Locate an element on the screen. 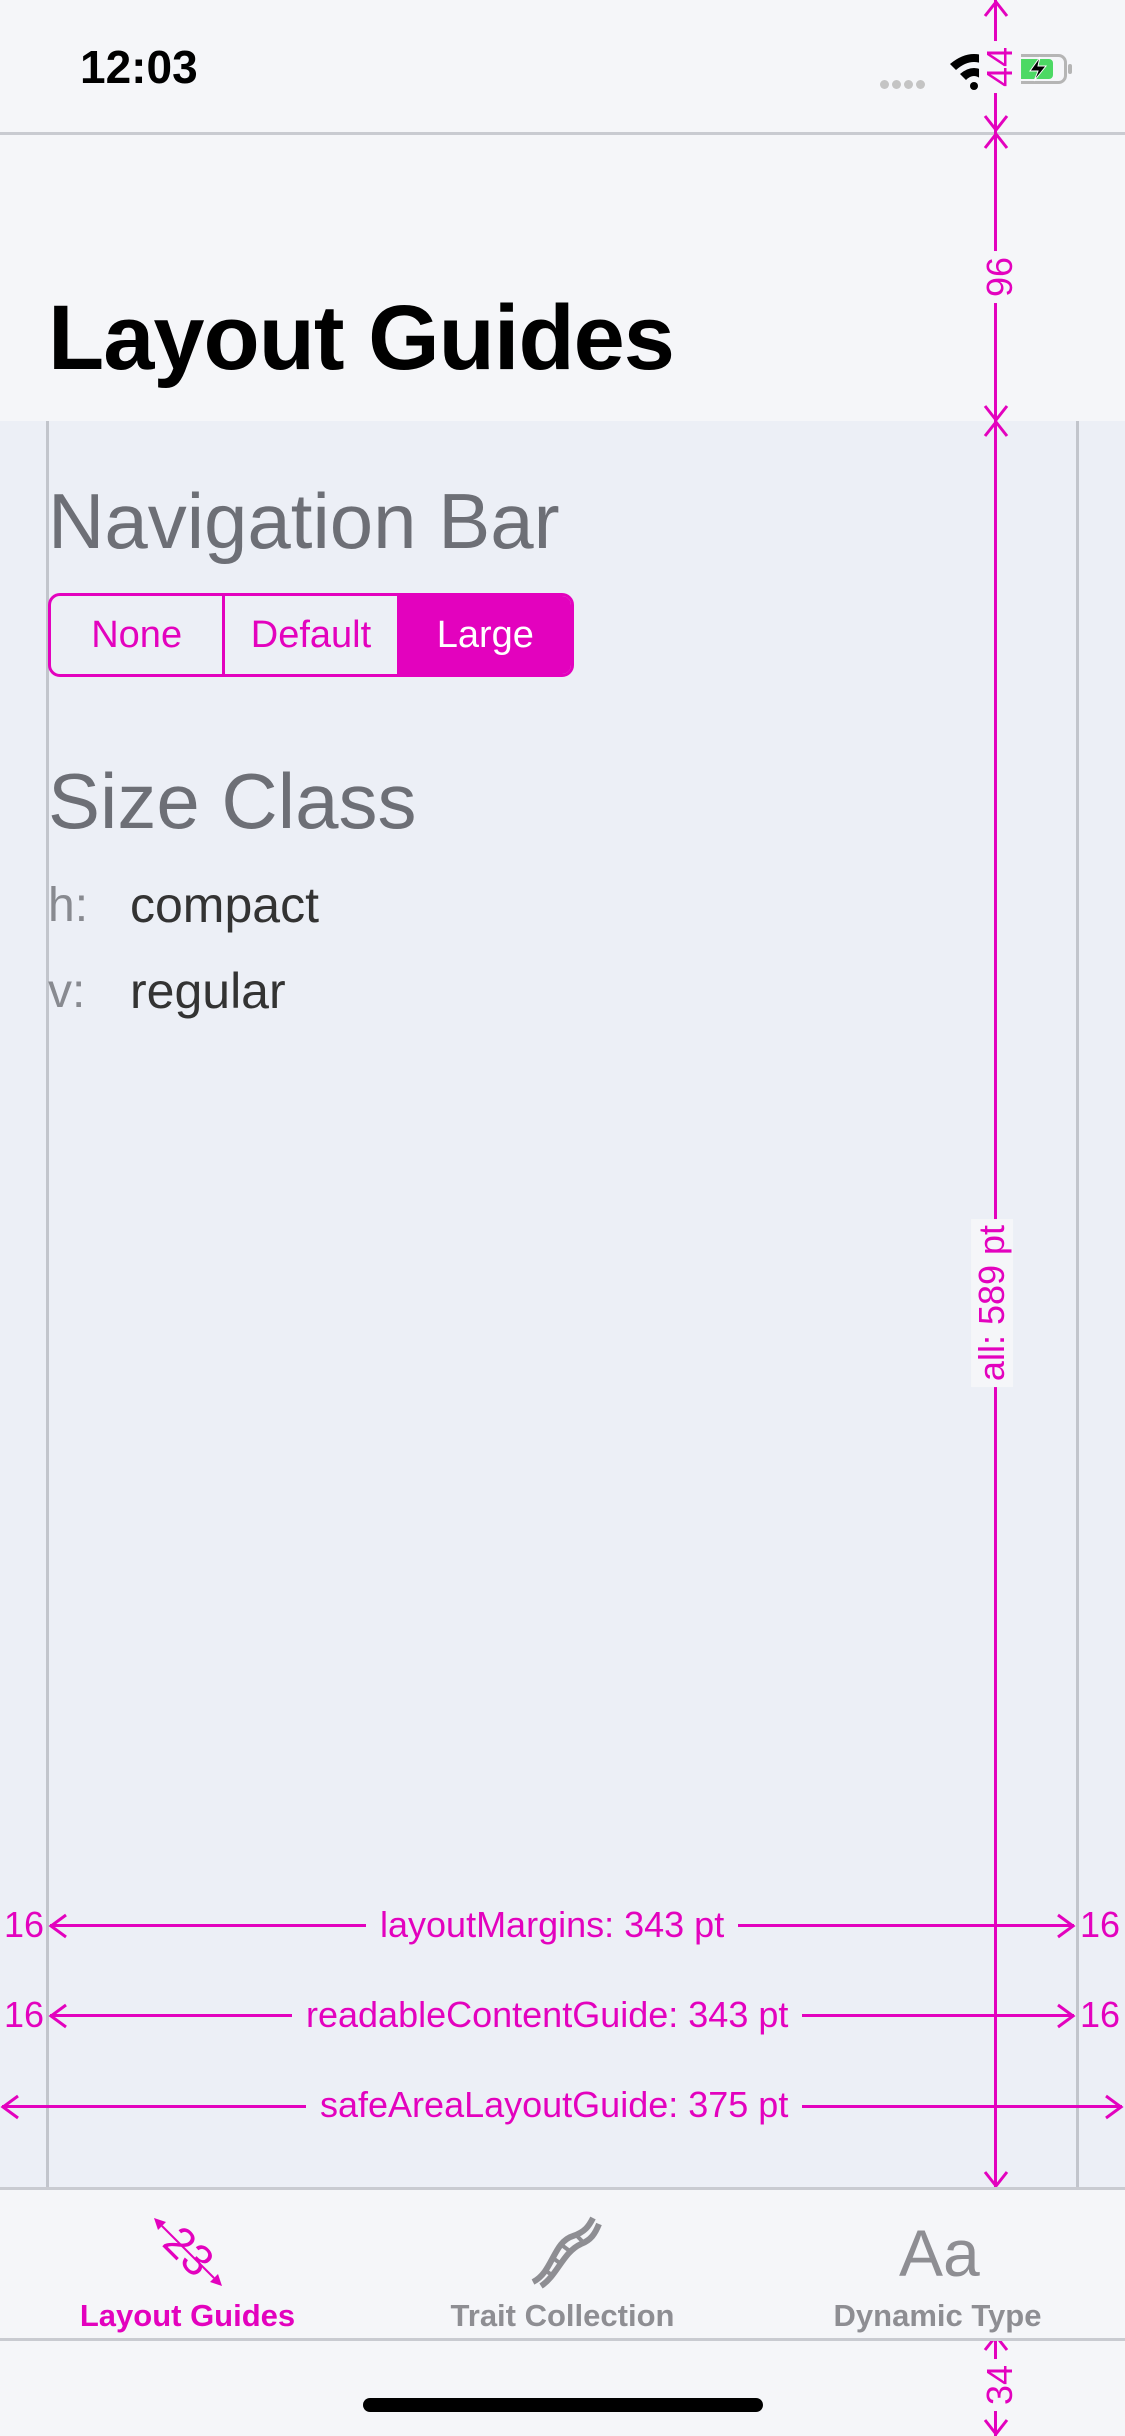  tab-trait-collection: Trait Collection is located at coordinates (562, 2264).